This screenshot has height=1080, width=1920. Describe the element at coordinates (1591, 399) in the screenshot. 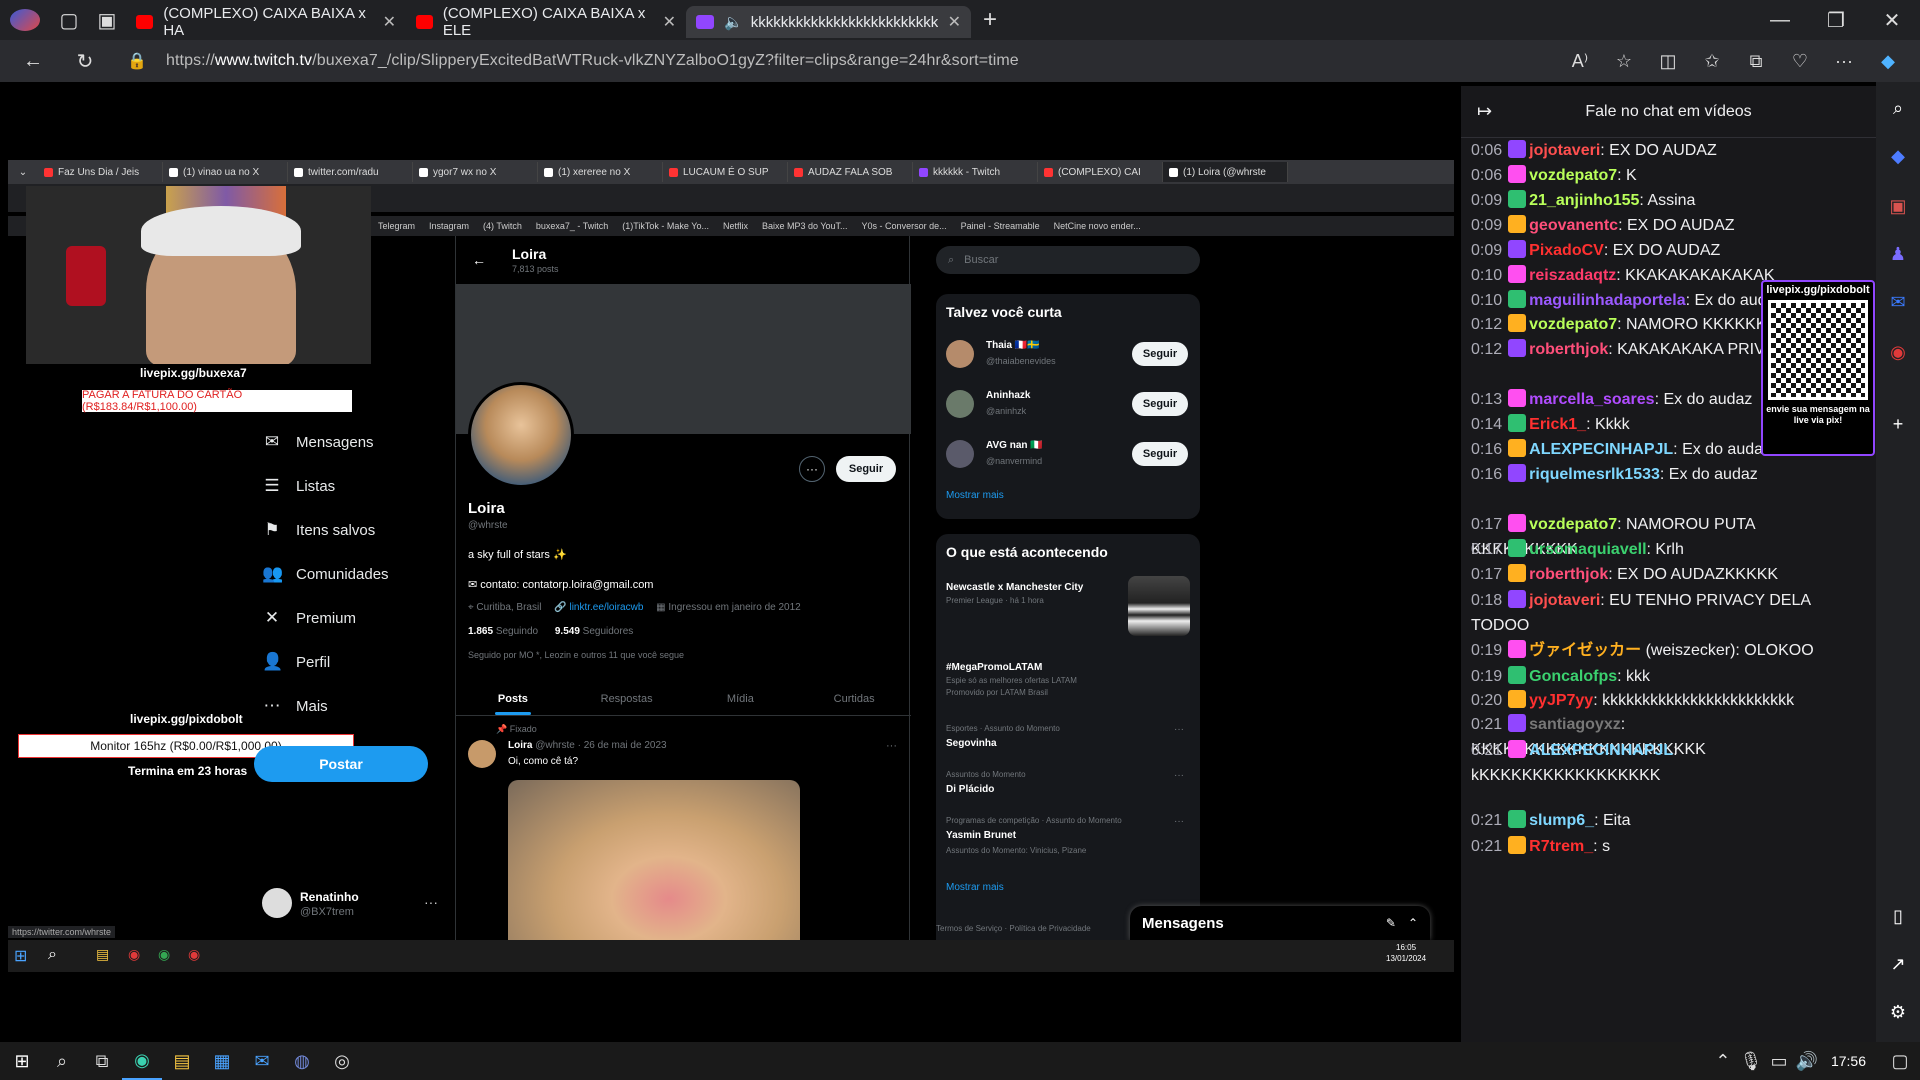

I see `chat-username: marcella_soares` at that location.